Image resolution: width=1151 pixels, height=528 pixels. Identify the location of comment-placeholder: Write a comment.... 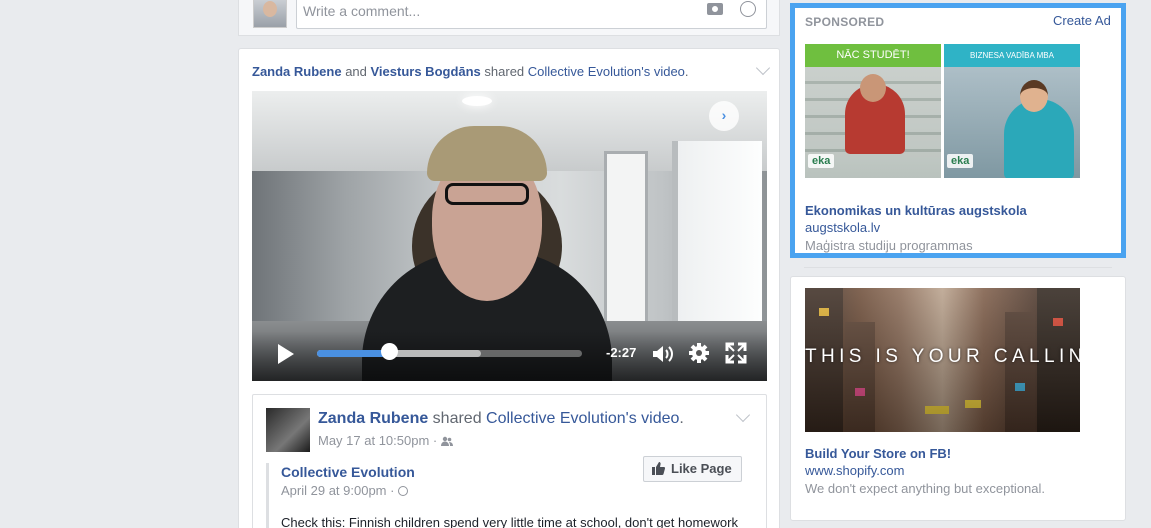
(362, 11).